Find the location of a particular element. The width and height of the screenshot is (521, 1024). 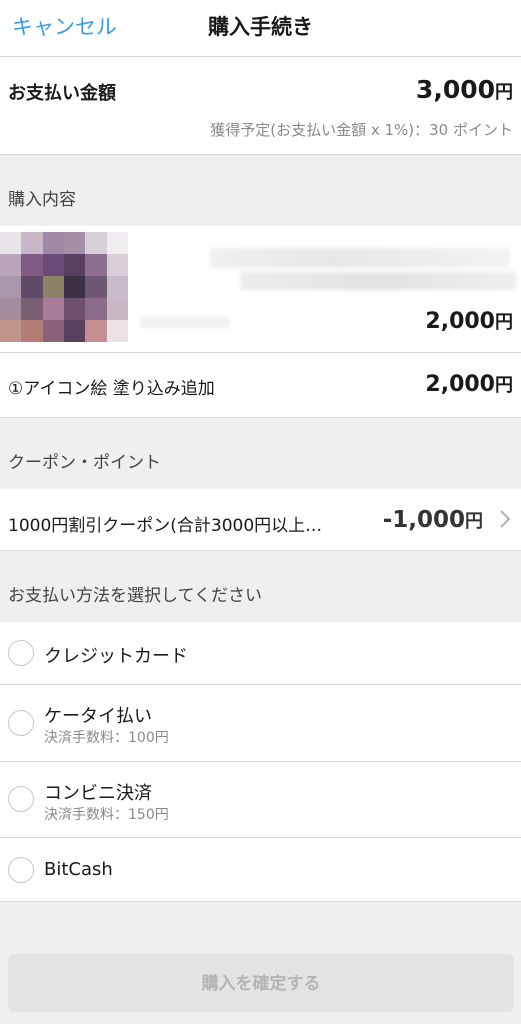

navigation-bar: キャンセル 購入手続き is located at coordinates (260, 28).